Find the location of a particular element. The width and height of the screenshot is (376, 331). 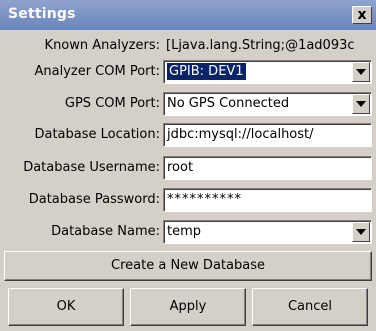

create-new-database-button: Create a New Database is located at coordinates (188, 266).